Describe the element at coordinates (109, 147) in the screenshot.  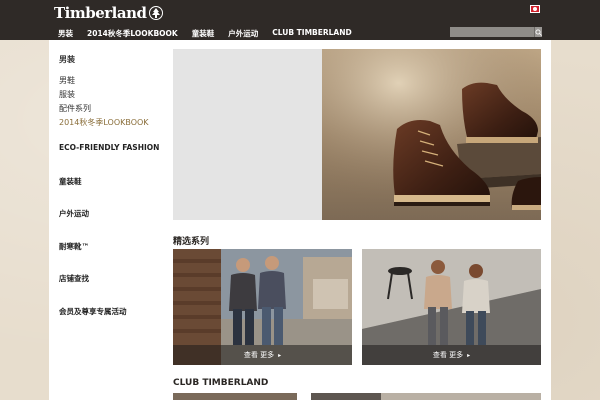
I see `sidebar-section-eco: ECO-FRIENDLY FASHION` at that location.